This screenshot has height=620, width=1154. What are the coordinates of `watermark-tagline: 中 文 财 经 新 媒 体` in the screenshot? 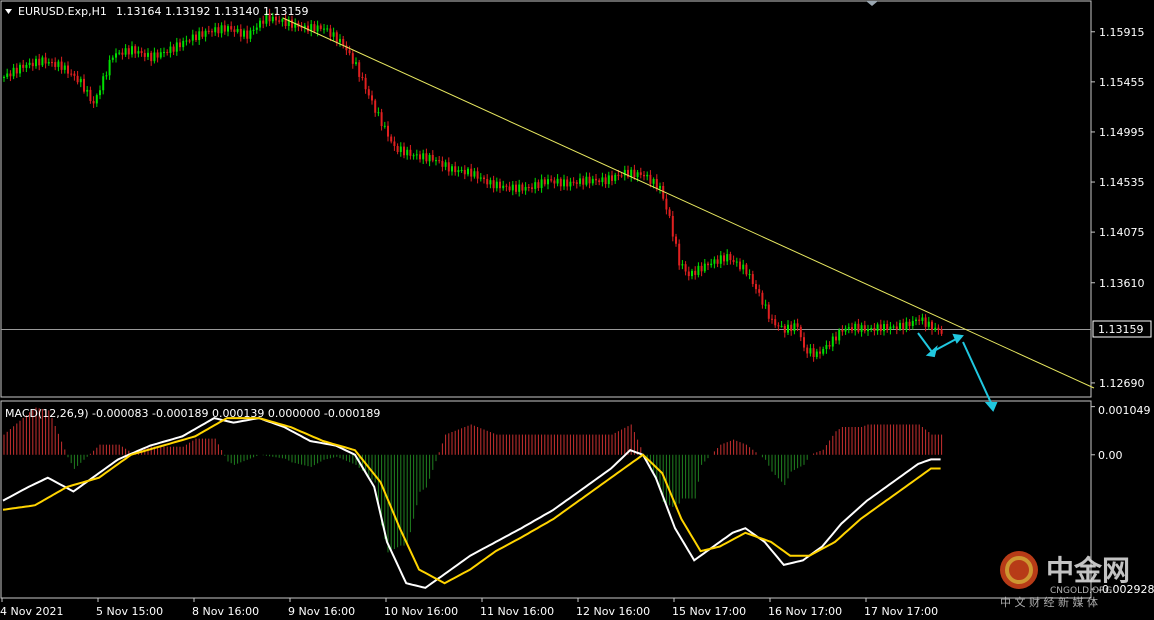 It's located at (1049, 602).